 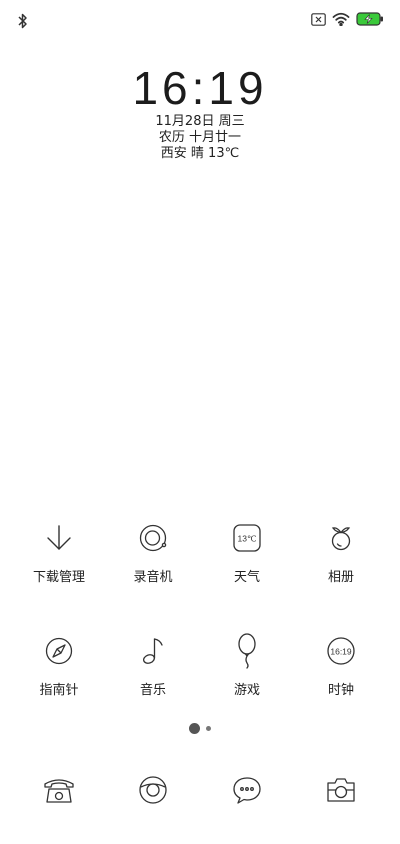 I want to click on browser-icon, so click(x=153, y=790).